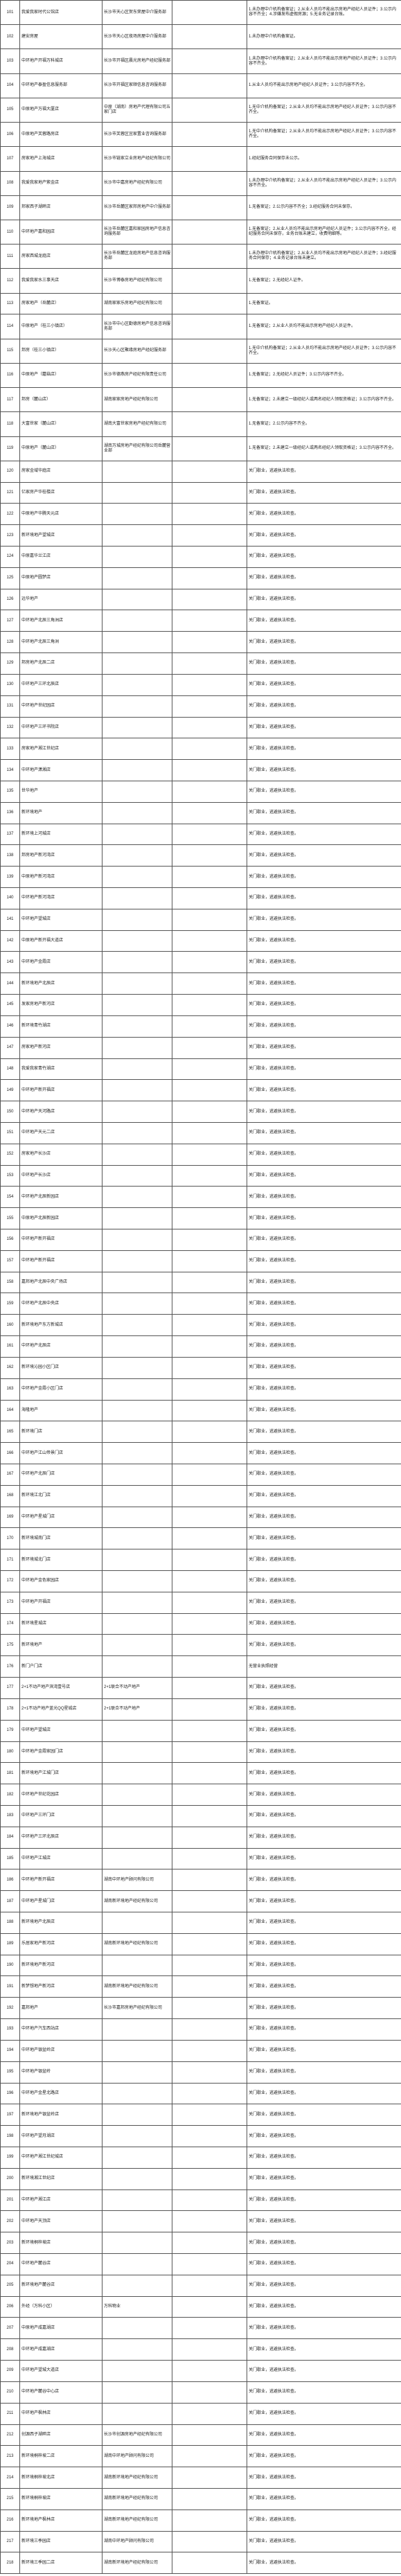 This screenshot has height=2576, width=401. I want to click on store-name: 中环地产枫林店, so click(61, 2413).